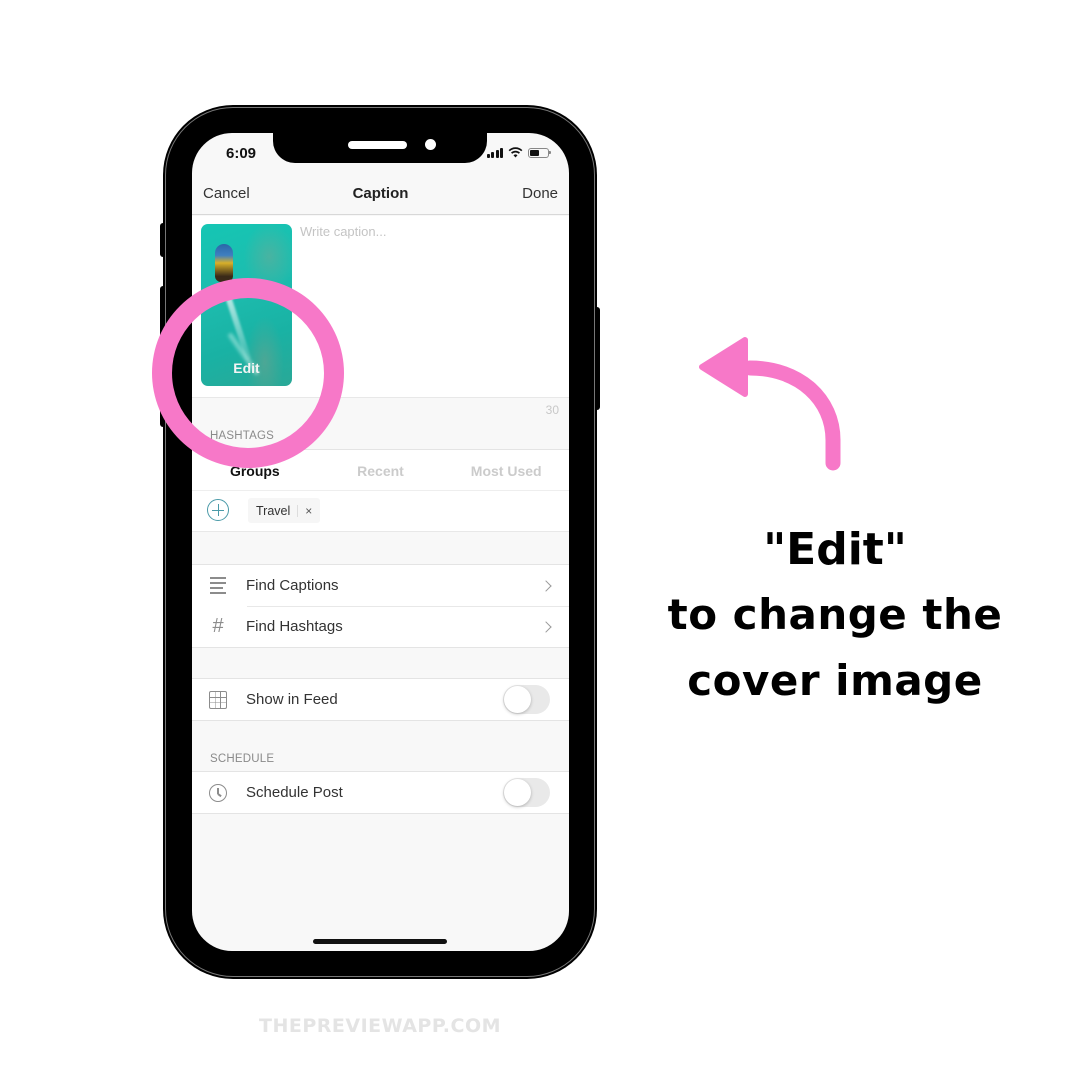  I want to click on tools-group: Find Captions # Find Hashtags, so click(380, 606).